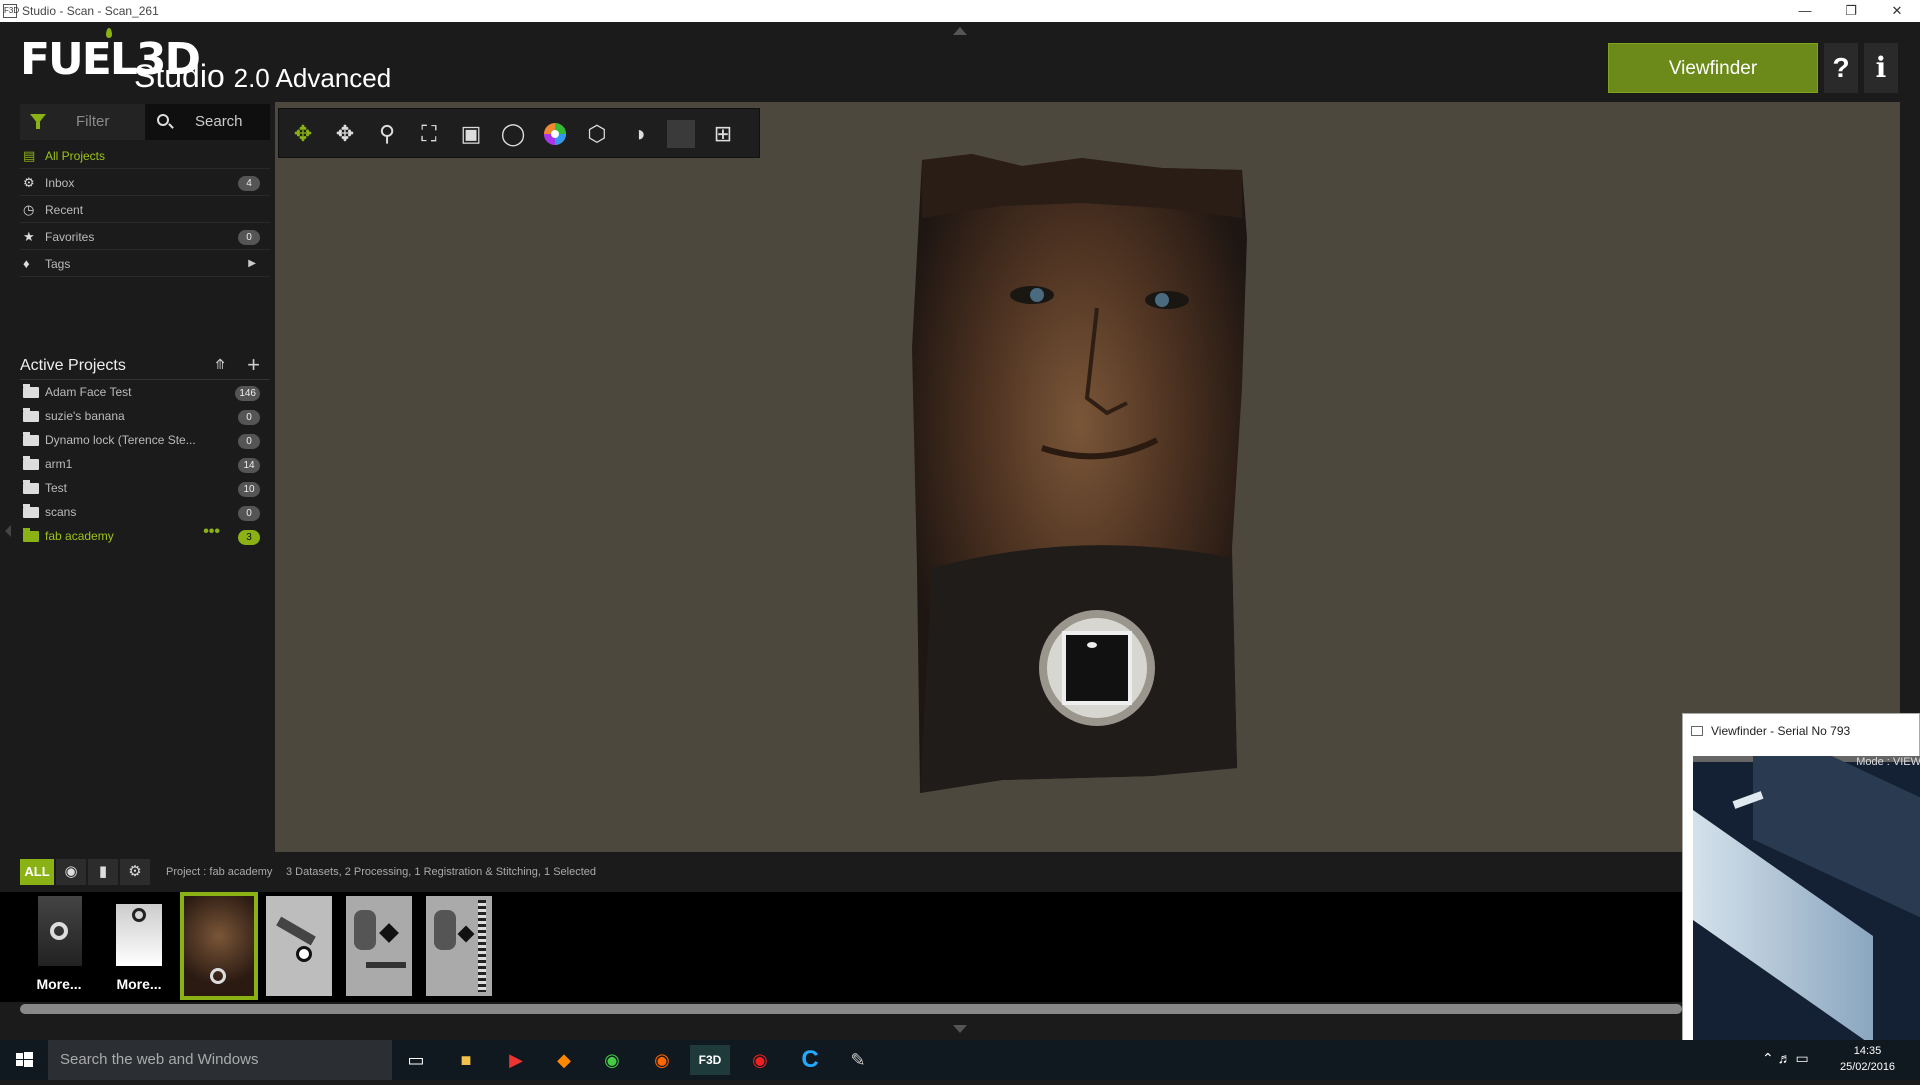  I want to click on focus-icon: ▣, so click(471, 134).